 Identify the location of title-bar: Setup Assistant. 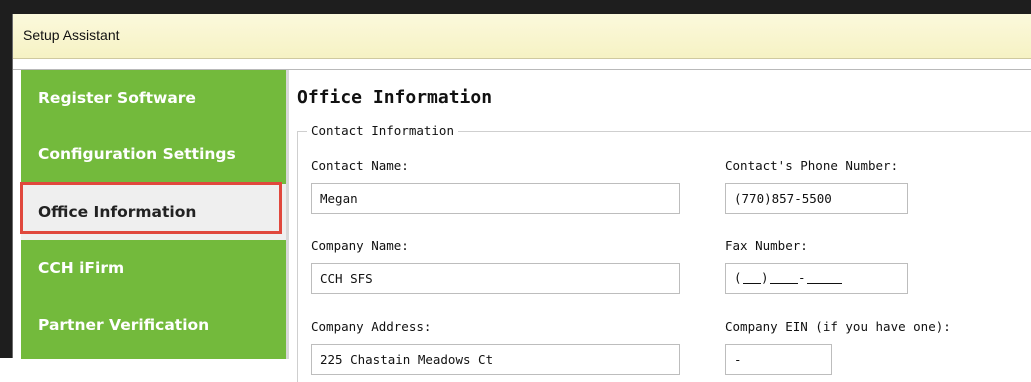
(522, 36).